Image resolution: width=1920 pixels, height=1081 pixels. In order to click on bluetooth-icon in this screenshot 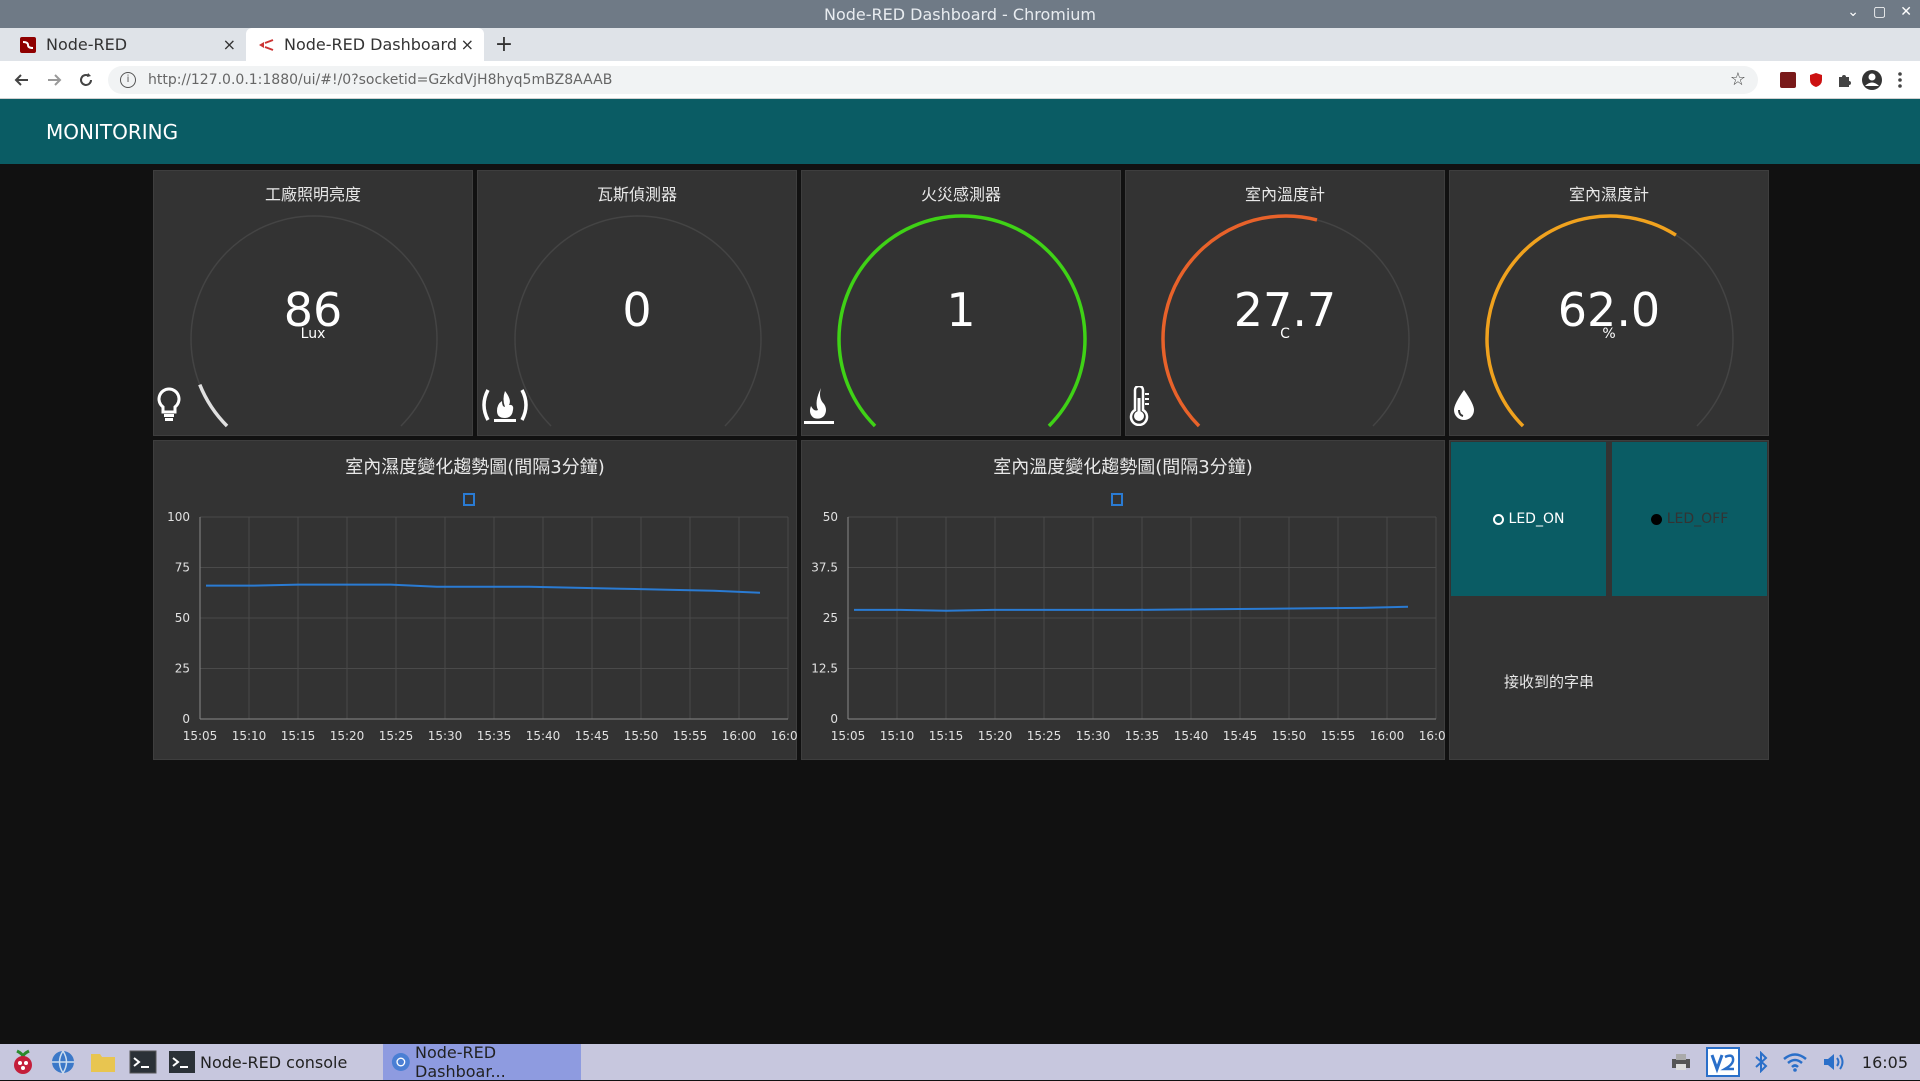, I will do `click(1761, 1062)`.